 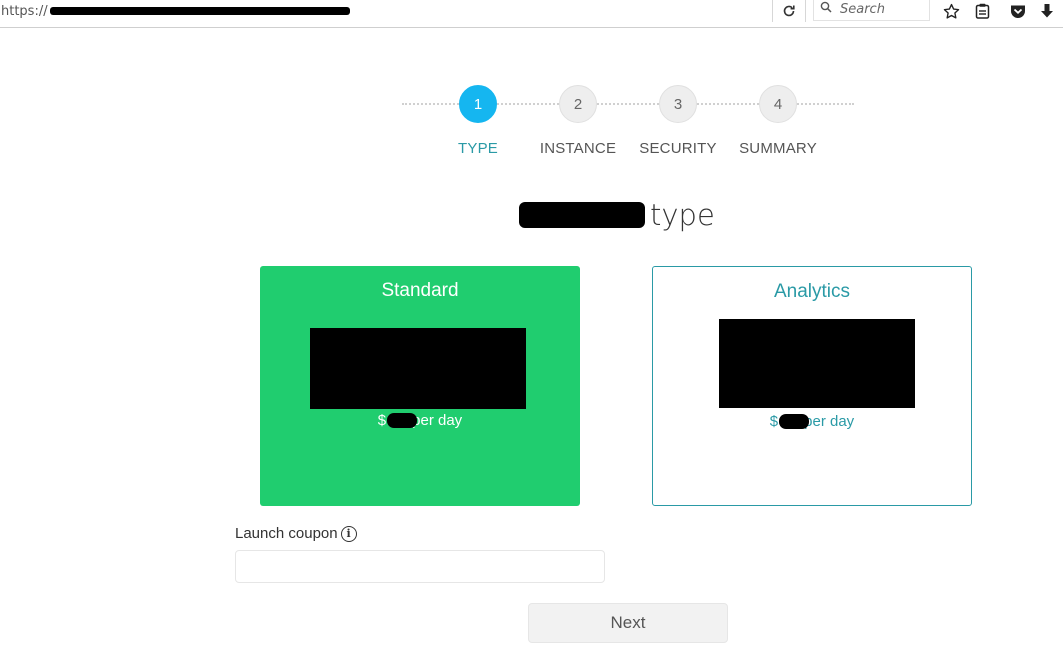 I want to click on redacted-url, so click(x=200, y=11).